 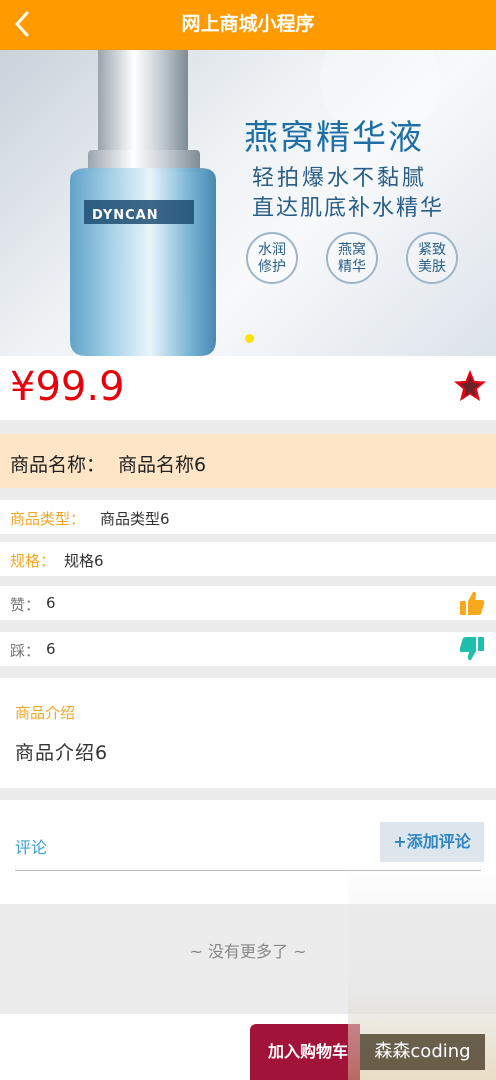 I want to click on add-comment-button: +添加评论, so click(x=432, y=842).